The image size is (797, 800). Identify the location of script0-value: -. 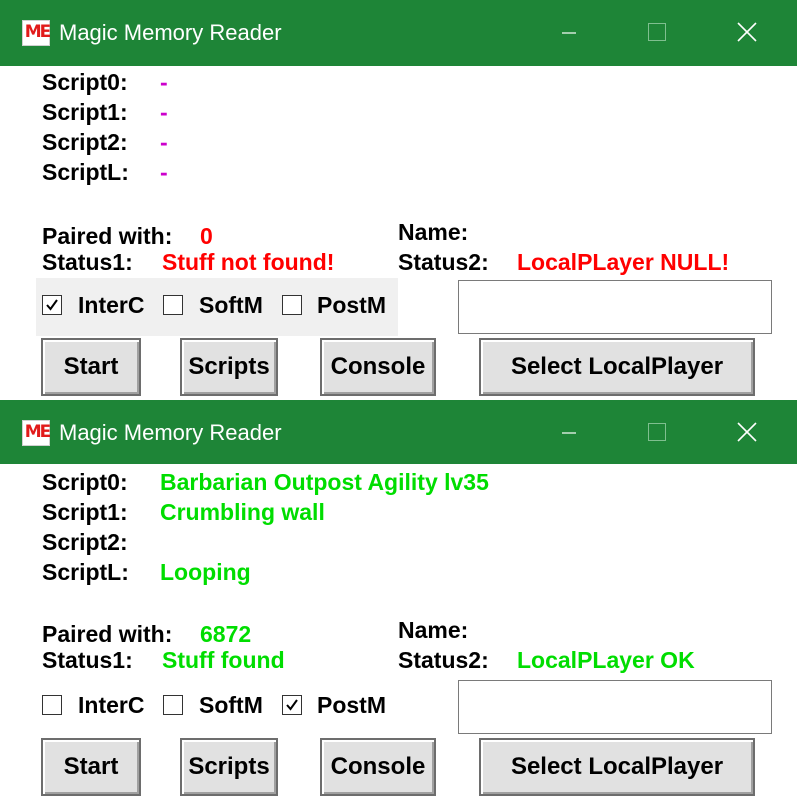
(164, 82).